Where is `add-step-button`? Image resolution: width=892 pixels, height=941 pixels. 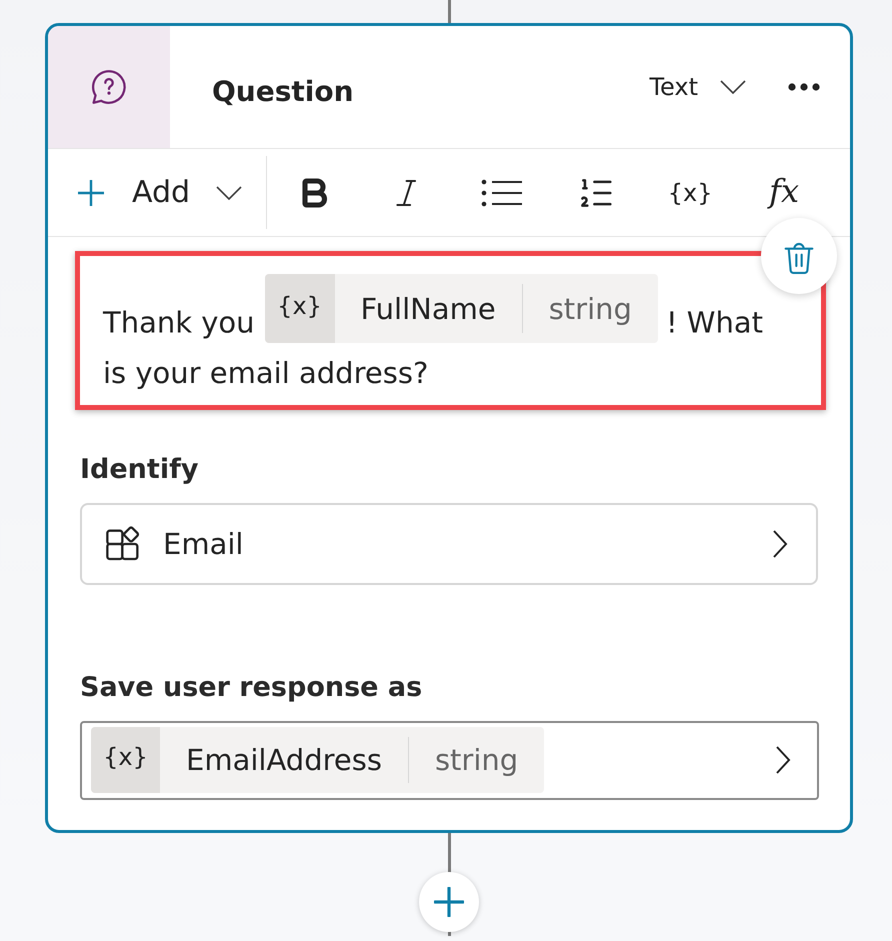 add-step-button is located at coordinates (449, 902).